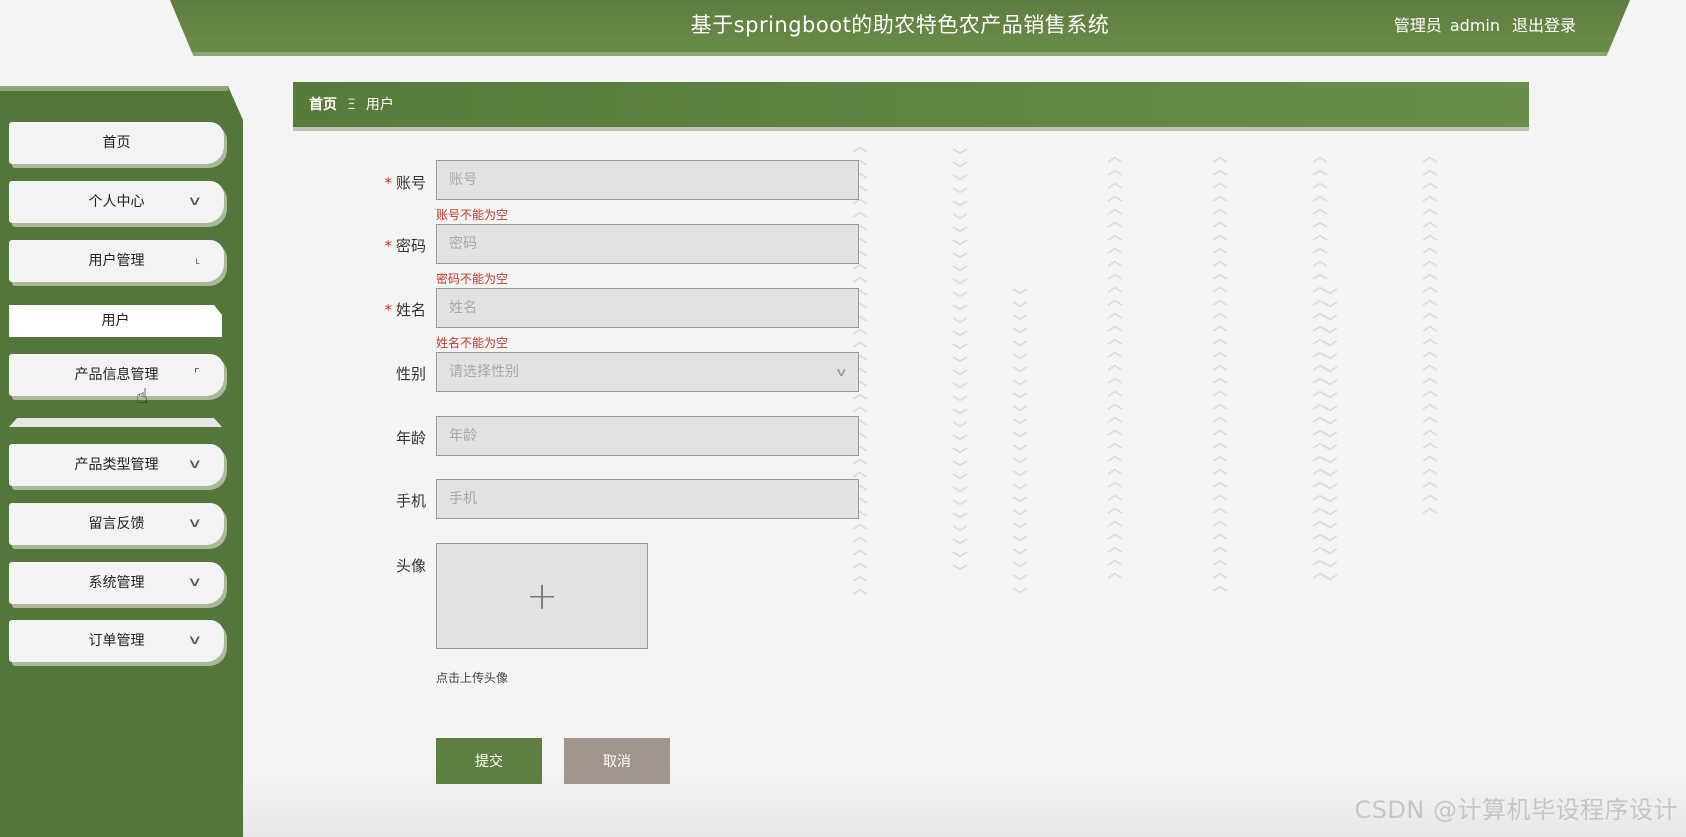 Image resolution: width=1686 pixels, height=837 pixels. Describe the element at coordinates (410, 566) in the screenshot. I see `avatar-label: 头像` at that location.